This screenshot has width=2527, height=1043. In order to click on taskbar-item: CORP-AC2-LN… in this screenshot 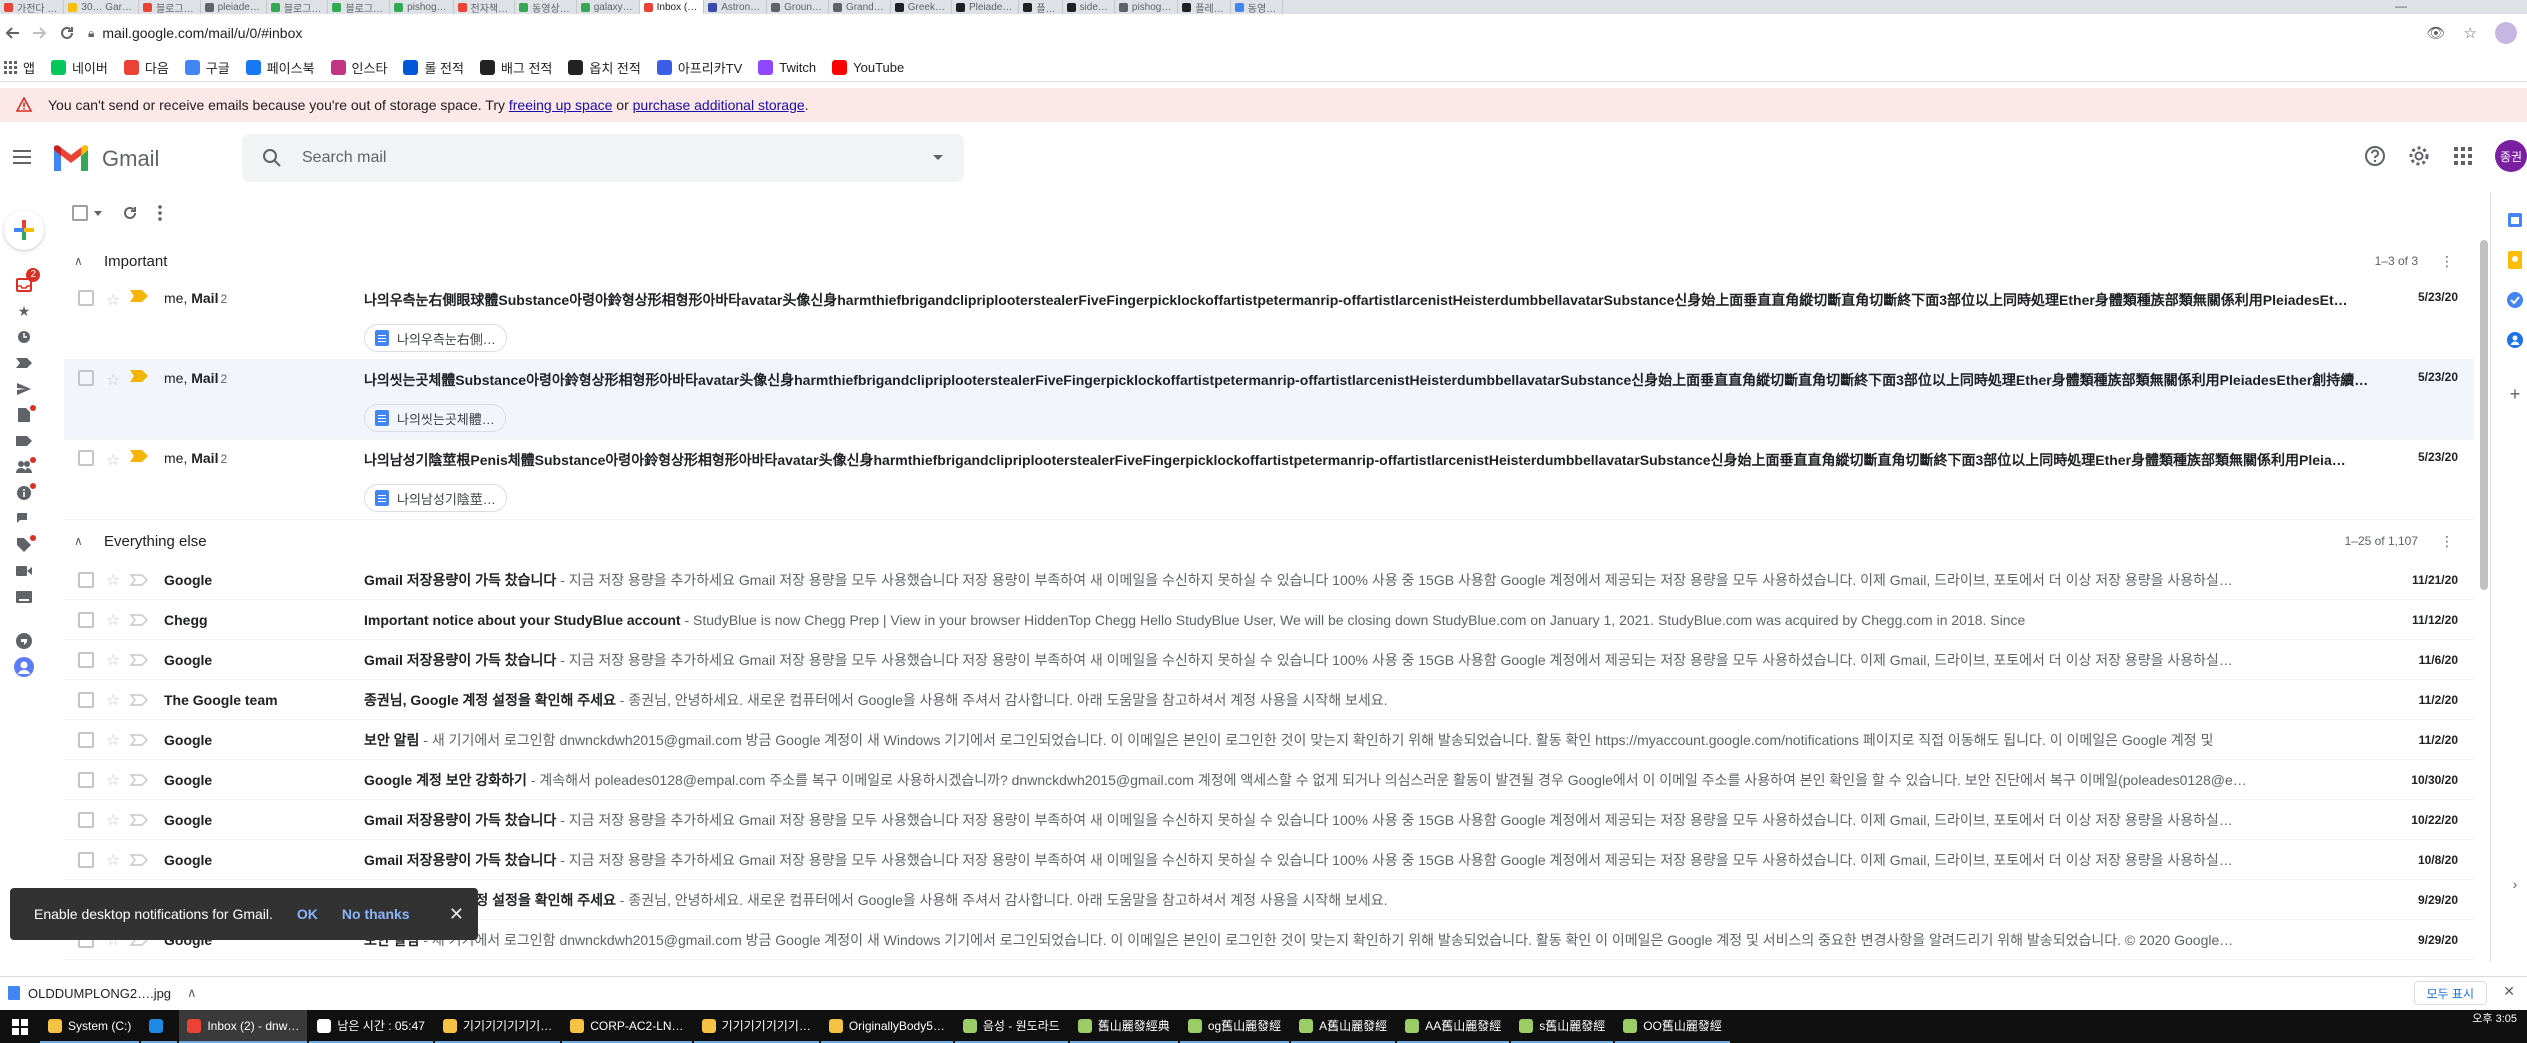, I will do `click(627, 1026)`.